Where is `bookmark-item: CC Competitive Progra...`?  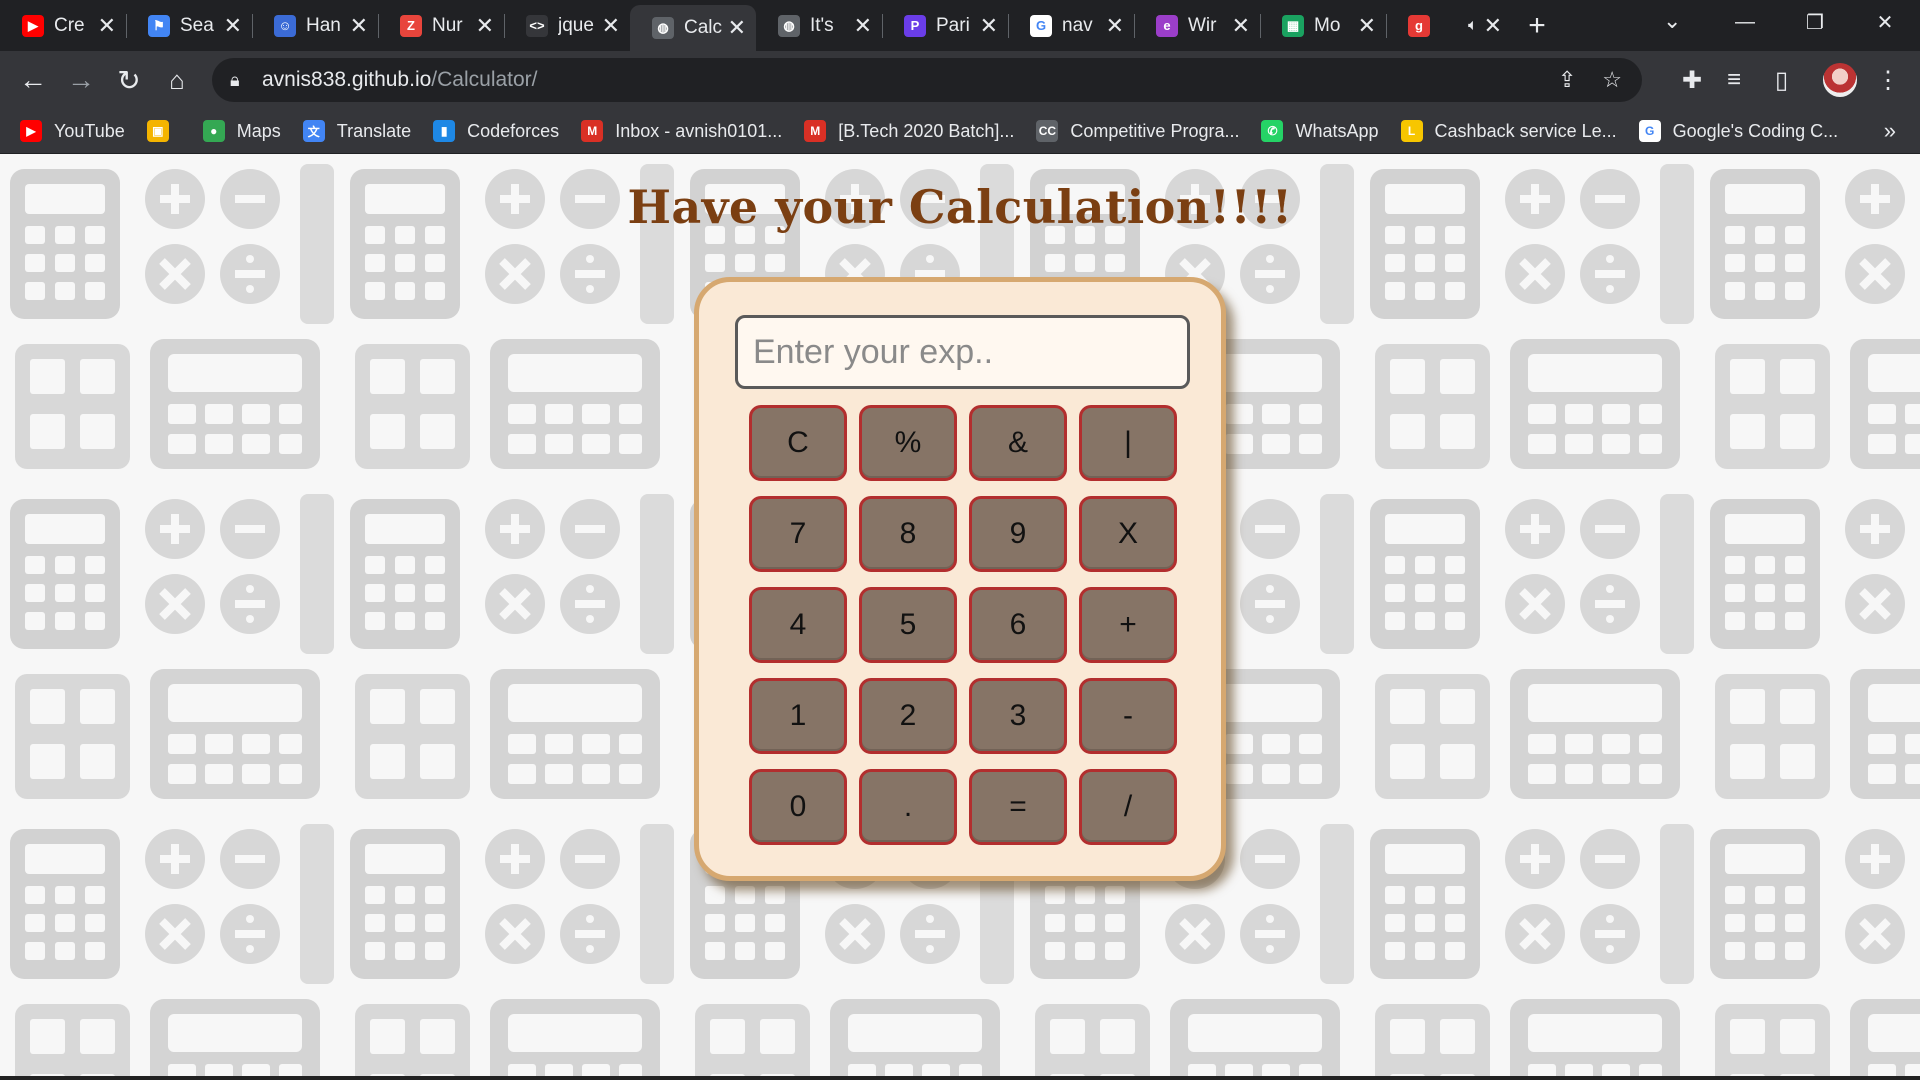 bookmark-item: CC Competitive Progra... is located at coordinates (1137, 131).